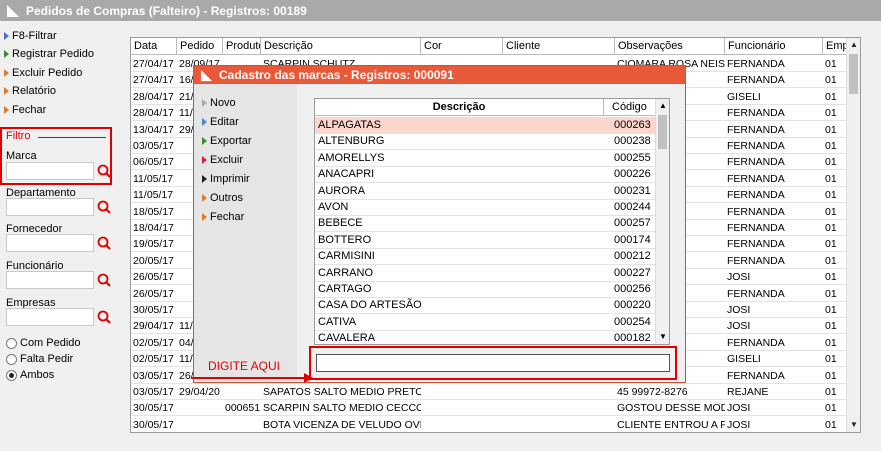 This screenshot has height=451, width=881. Describe the element at coordinates (50, 243) in the screenshot. I see `filter-fornecedor-input` at that location.